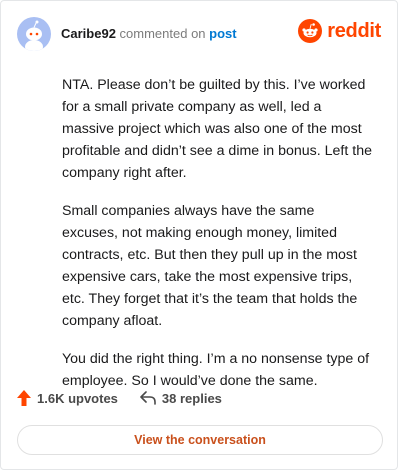  Describe the element at coordinates (222, 33) in the screenshot. I see `post-link: post` at that location.